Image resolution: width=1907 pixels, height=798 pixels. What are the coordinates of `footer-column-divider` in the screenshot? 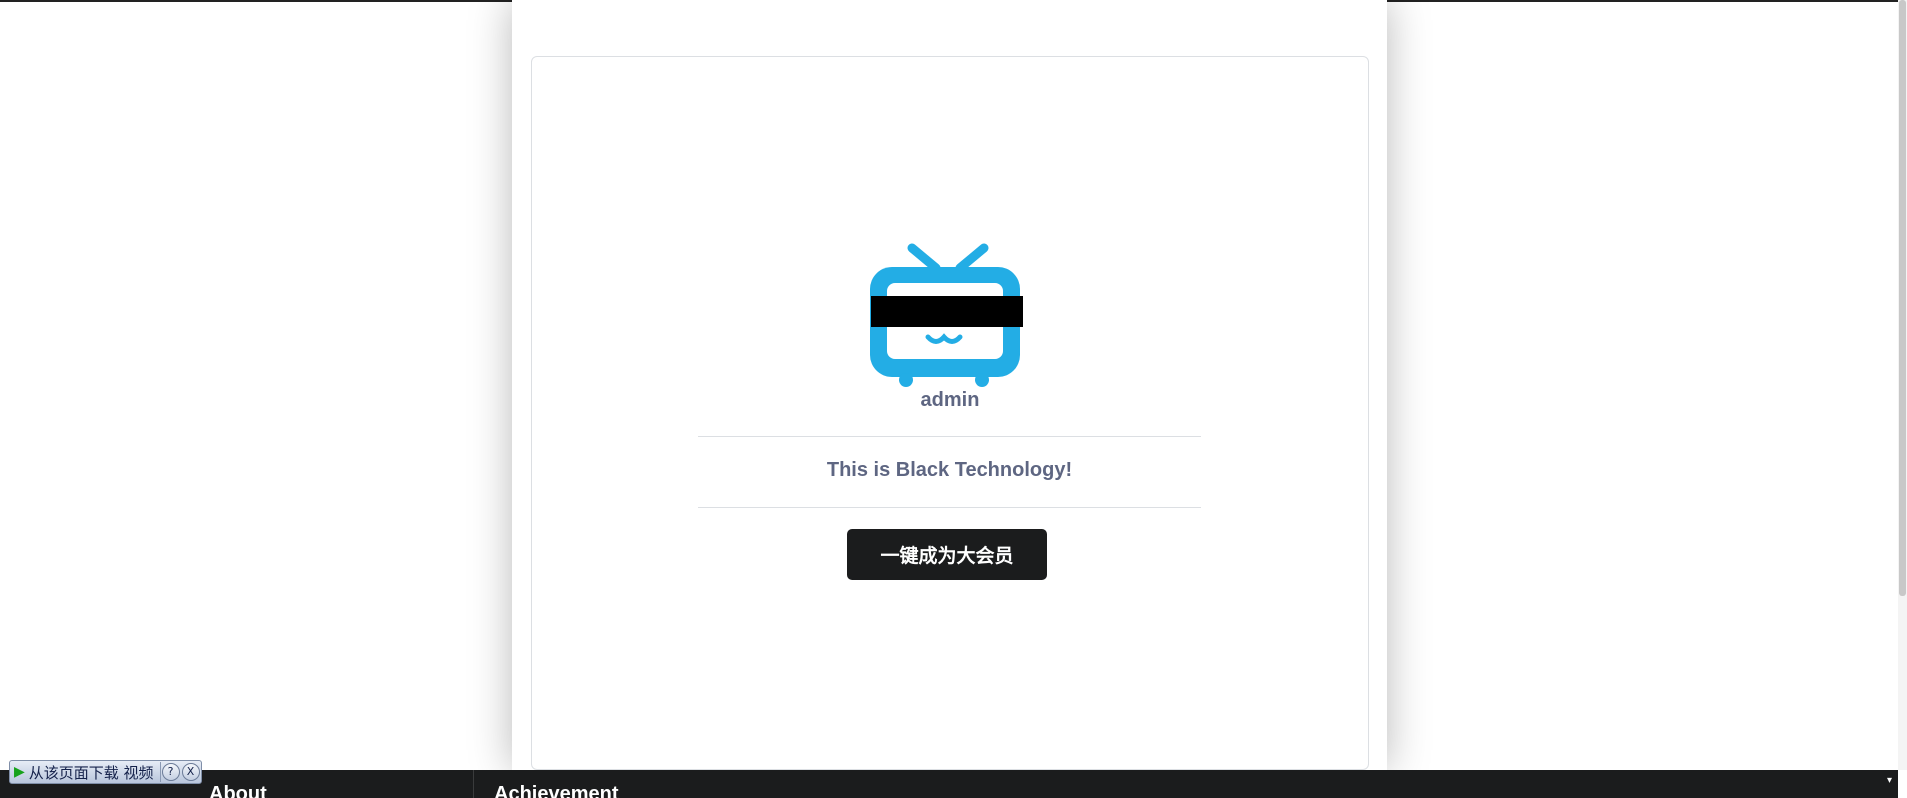 It's located at (473, 784).